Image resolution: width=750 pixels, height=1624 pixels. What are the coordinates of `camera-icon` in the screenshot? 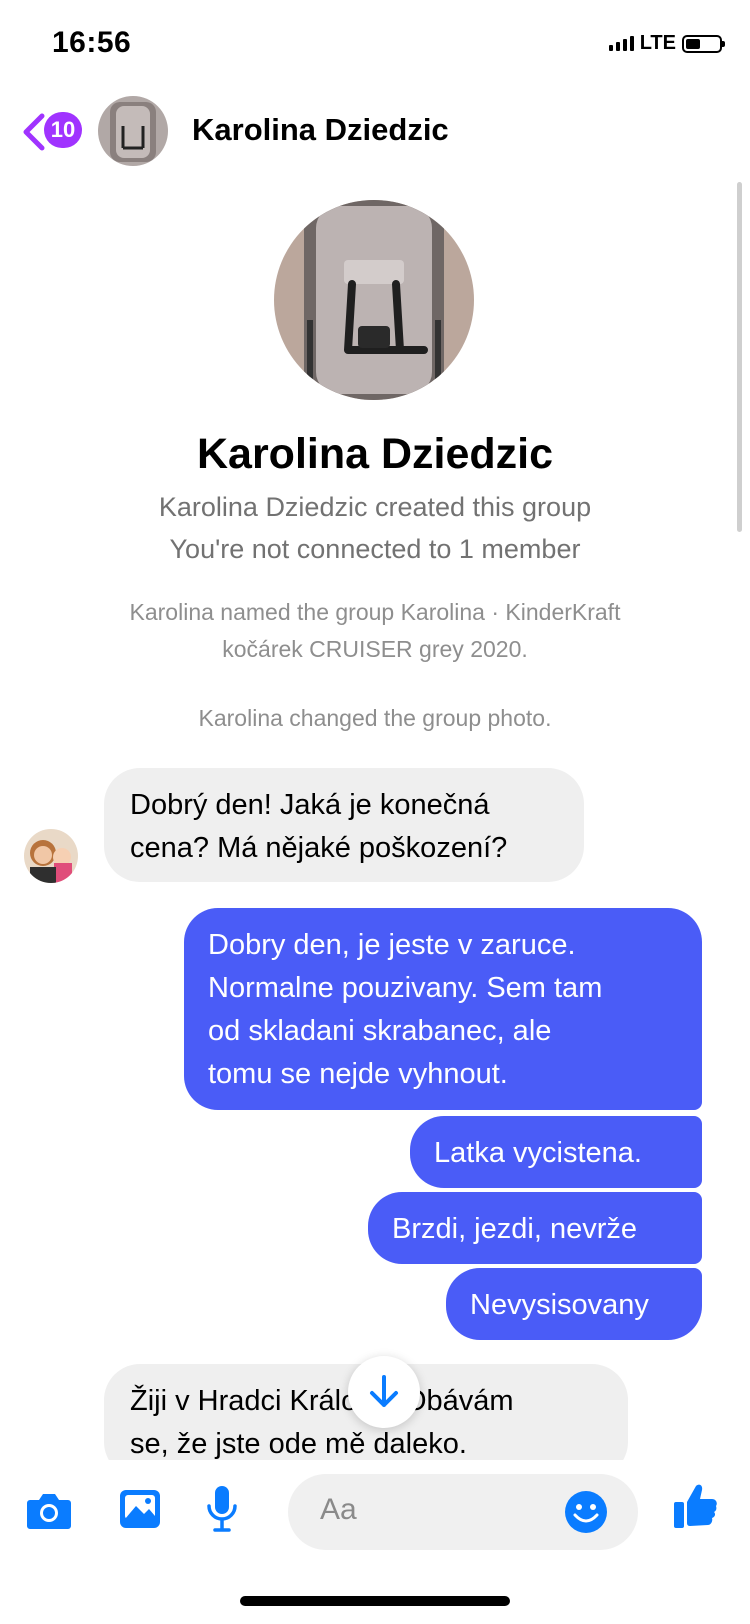 It's located at (49, 1510).